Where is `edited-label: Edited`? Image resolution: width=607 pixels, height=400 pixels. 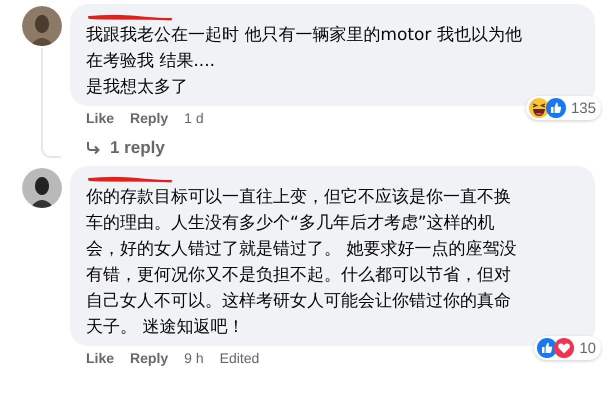
edited-label: Edited is located at coordinates (240, 358).